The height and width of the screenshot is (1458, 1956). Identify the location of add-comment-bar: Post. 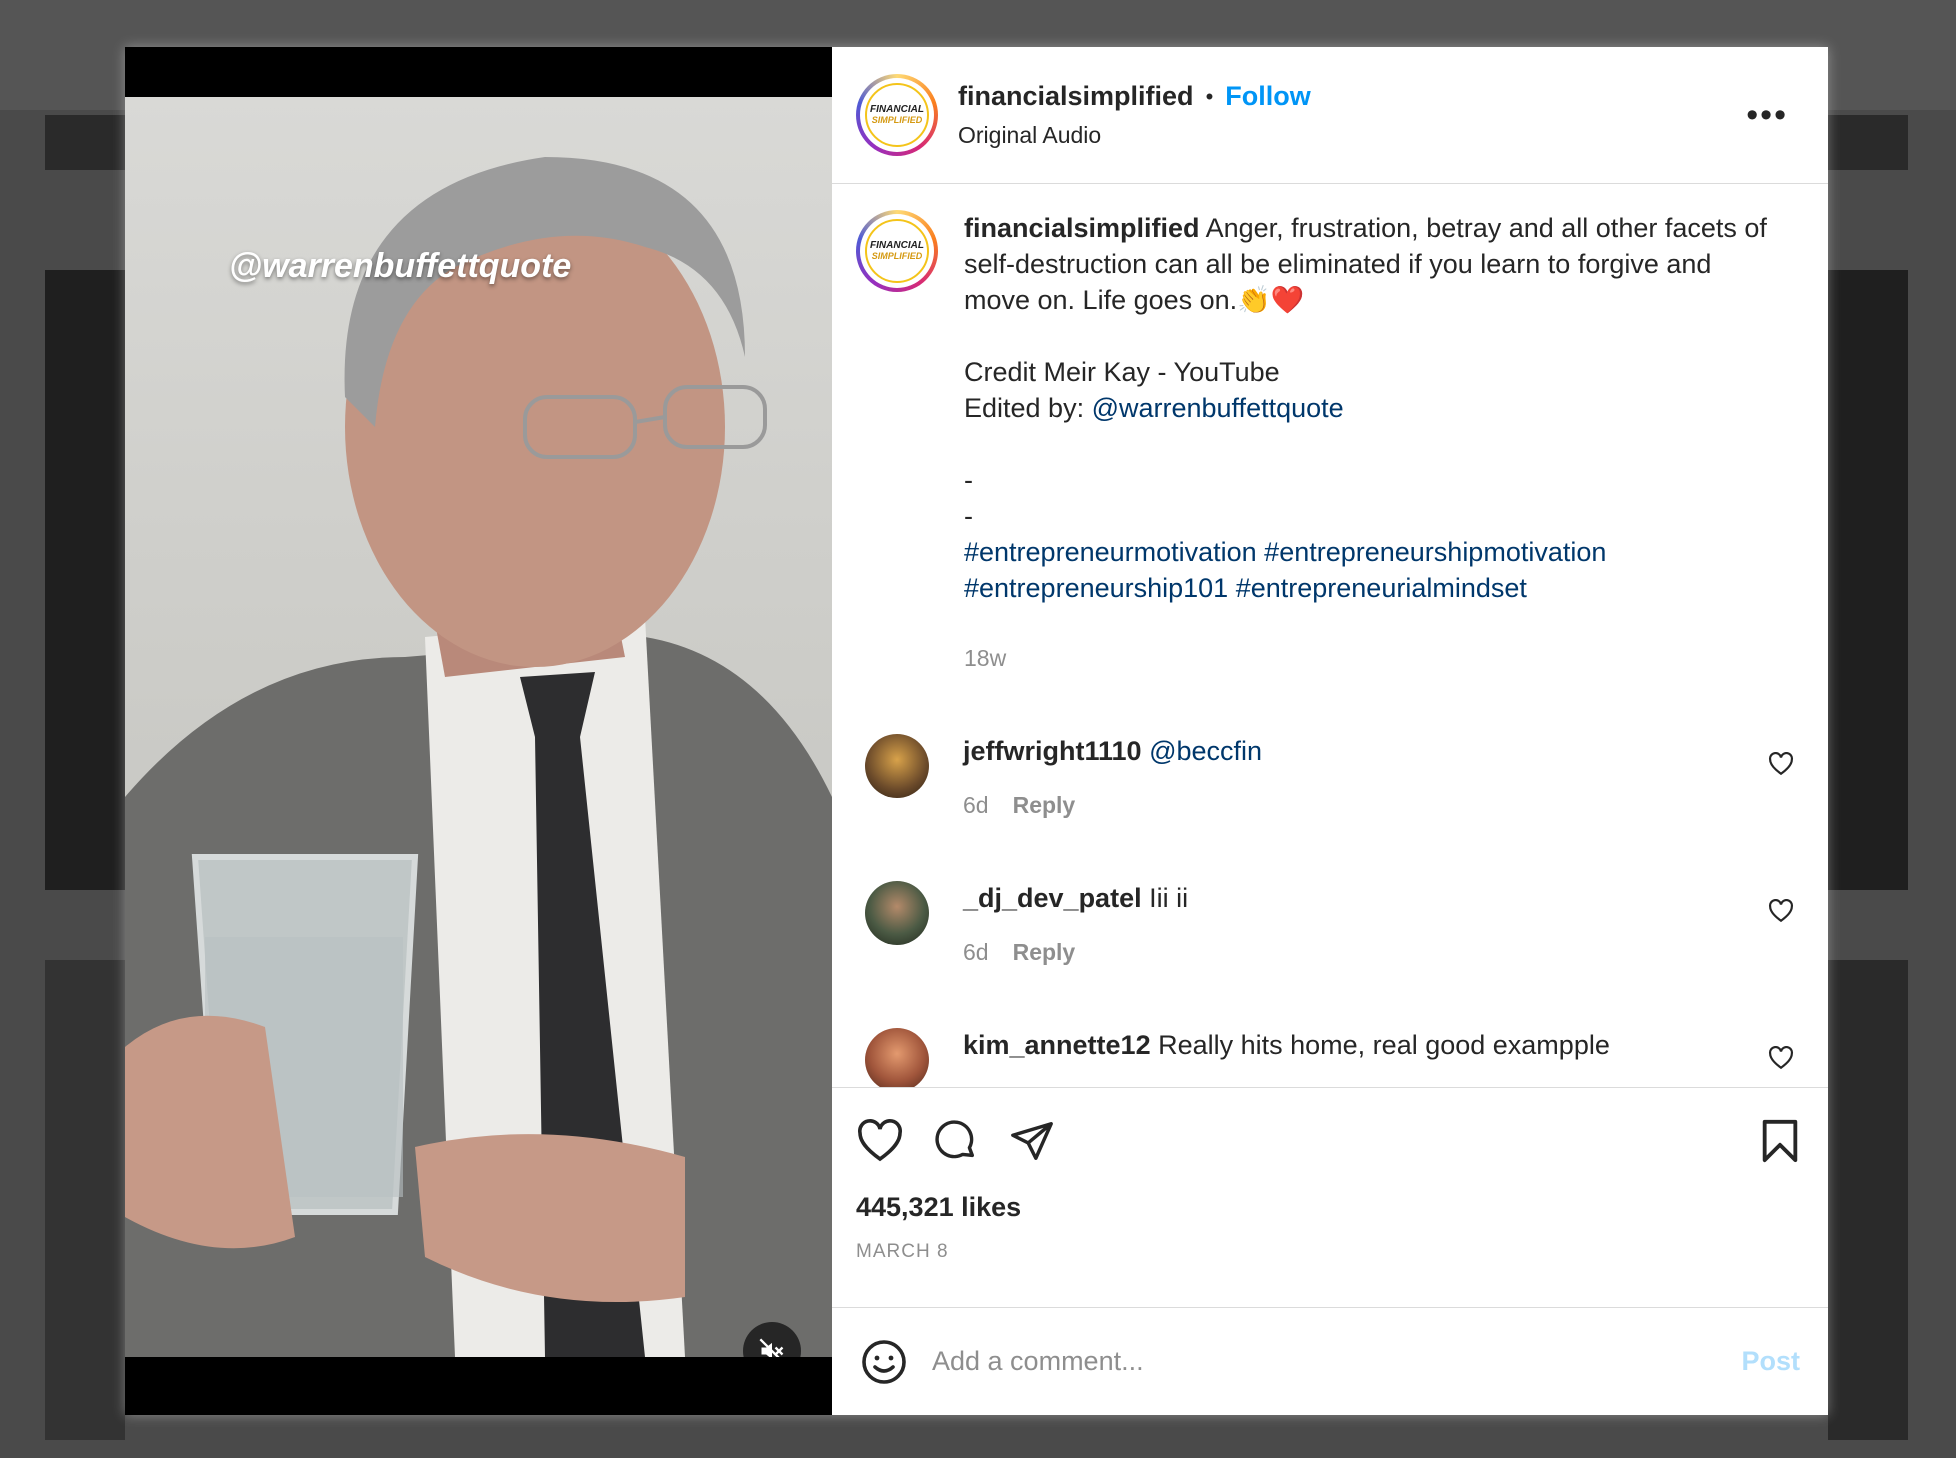
(1330, 1361).